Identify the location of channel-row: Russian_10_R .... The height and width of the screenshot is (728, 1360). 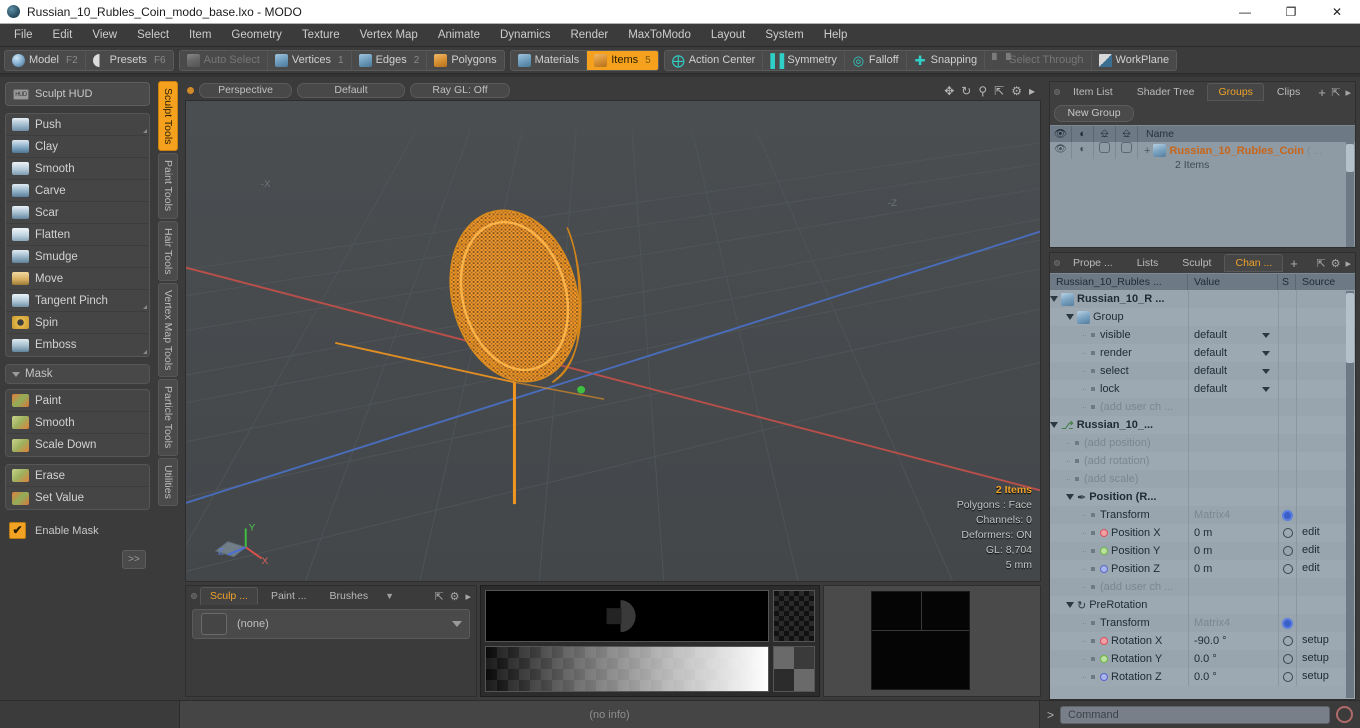
(1202, 299).